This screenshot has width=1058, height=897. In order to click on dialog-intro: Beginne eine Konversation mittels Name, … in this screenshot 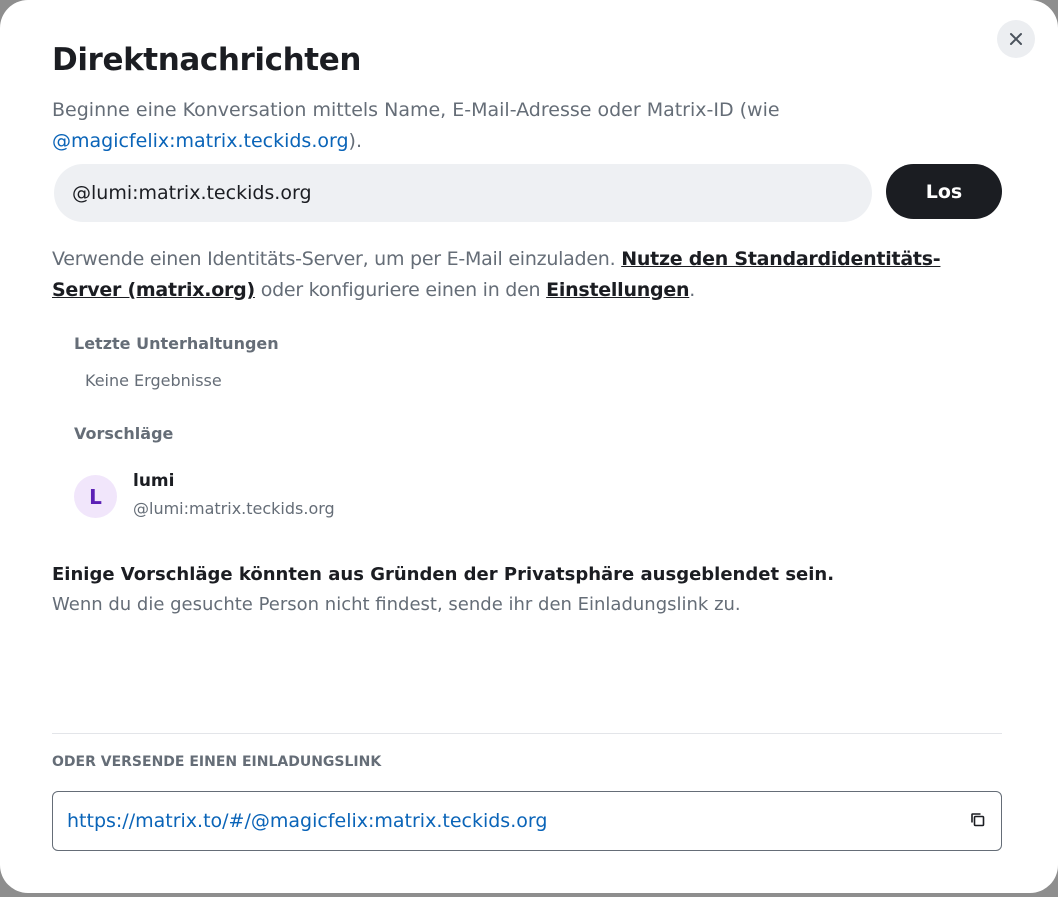, I will do `click(517, 126)`.